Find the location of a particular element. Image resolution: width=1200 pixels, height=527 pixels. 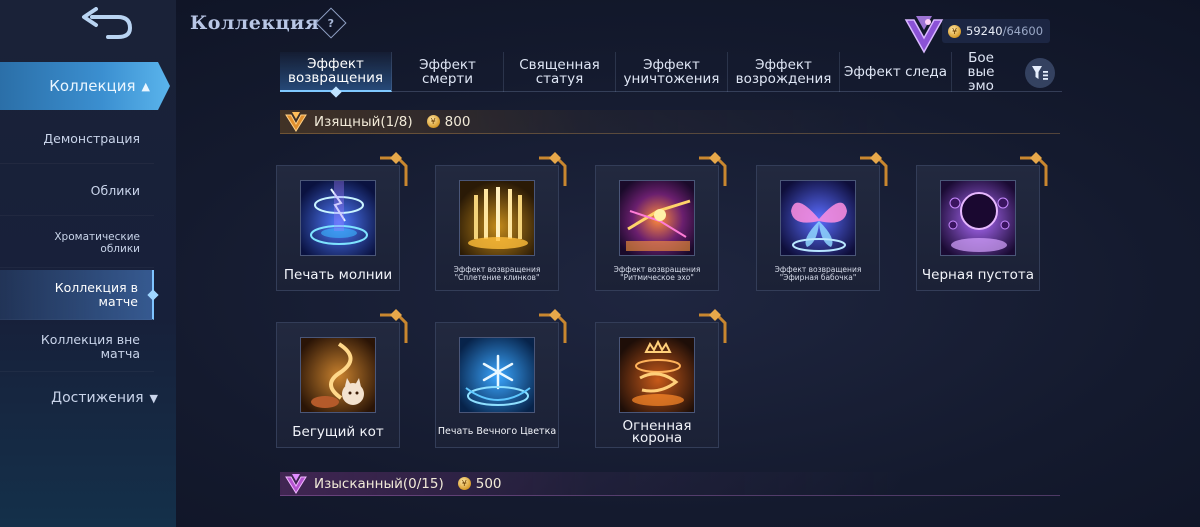

sidebar-item-label: Демонстрация is located at coordinates (91, 138).